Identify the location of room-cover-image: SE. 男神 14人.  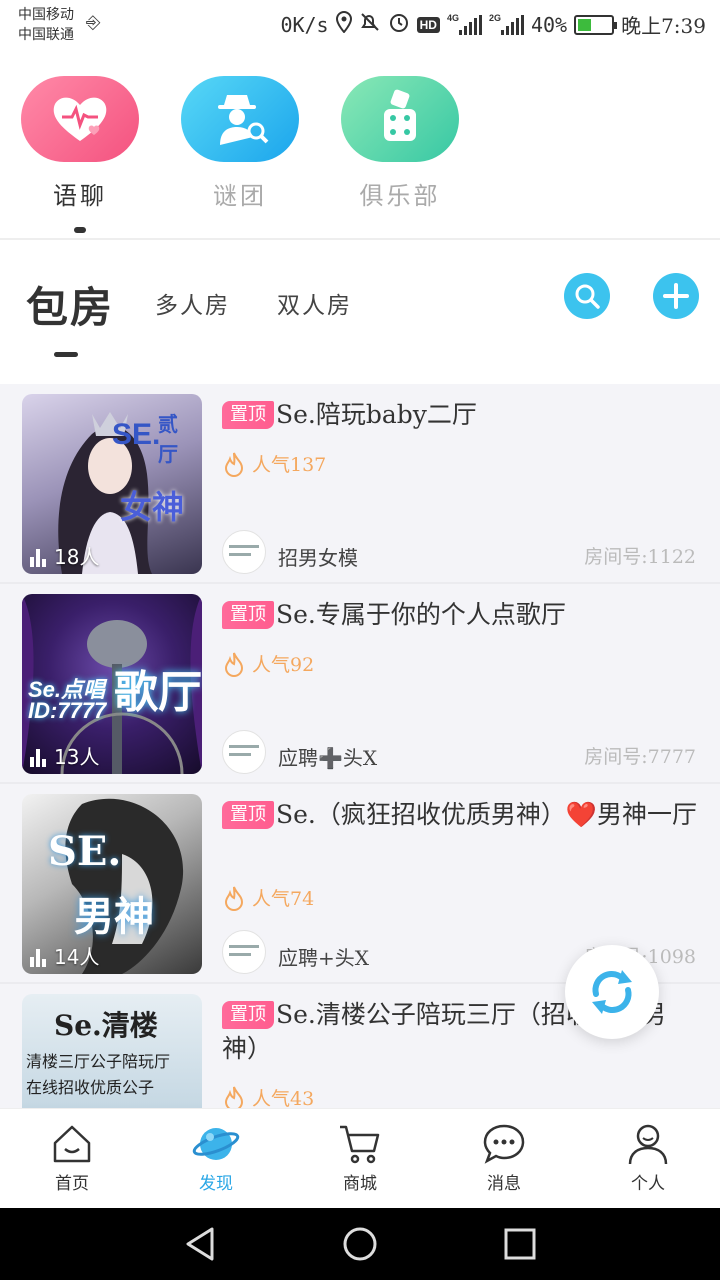
(112, 884).